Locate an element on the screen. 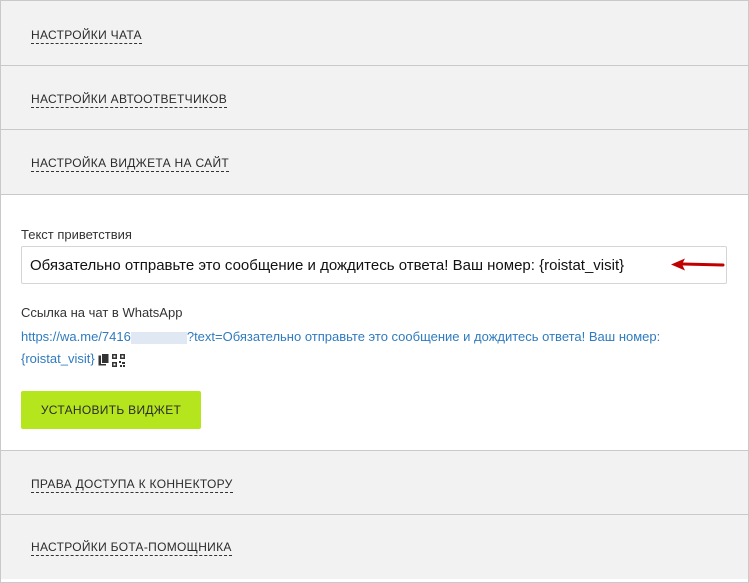 Image resolution: width=749 pixels, height=583 pixels. section-title-widget-settings: НАСТРОЙКА ВИДЖЕТА НА САЙТ is located at coordinates (130, 164).